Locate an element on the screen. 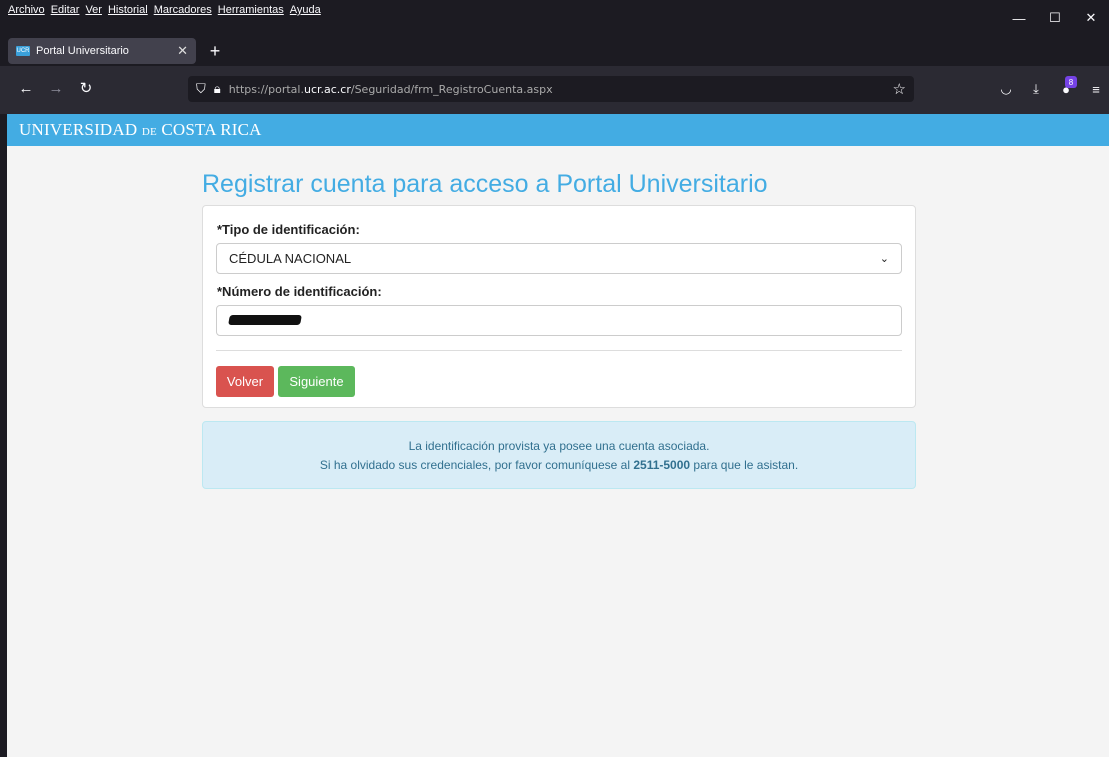  tab-title: Portal Universitario is located at coordinates (82, 51).